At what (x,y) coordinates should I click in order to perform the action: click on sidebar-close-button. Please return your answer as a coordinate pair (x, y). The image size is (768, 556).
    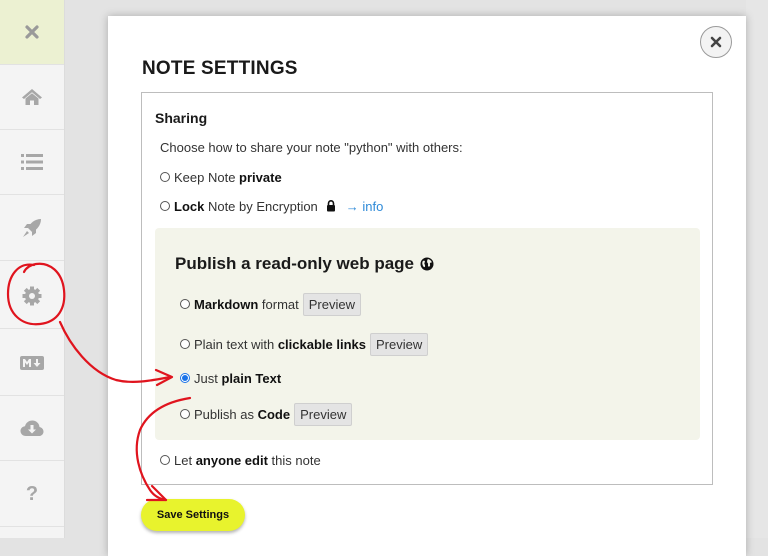
    Looking at the image, I should click on (32, 32).